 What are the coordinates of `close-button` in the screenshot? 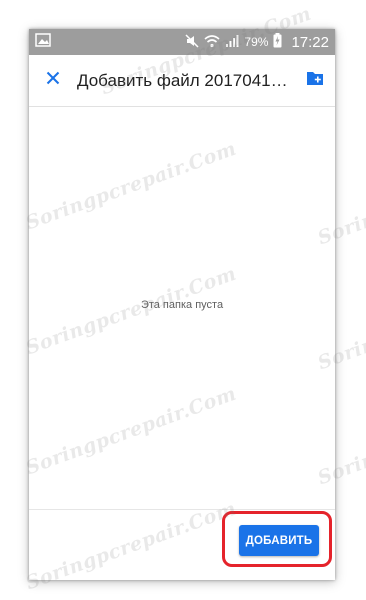 It's located at (53, 81).